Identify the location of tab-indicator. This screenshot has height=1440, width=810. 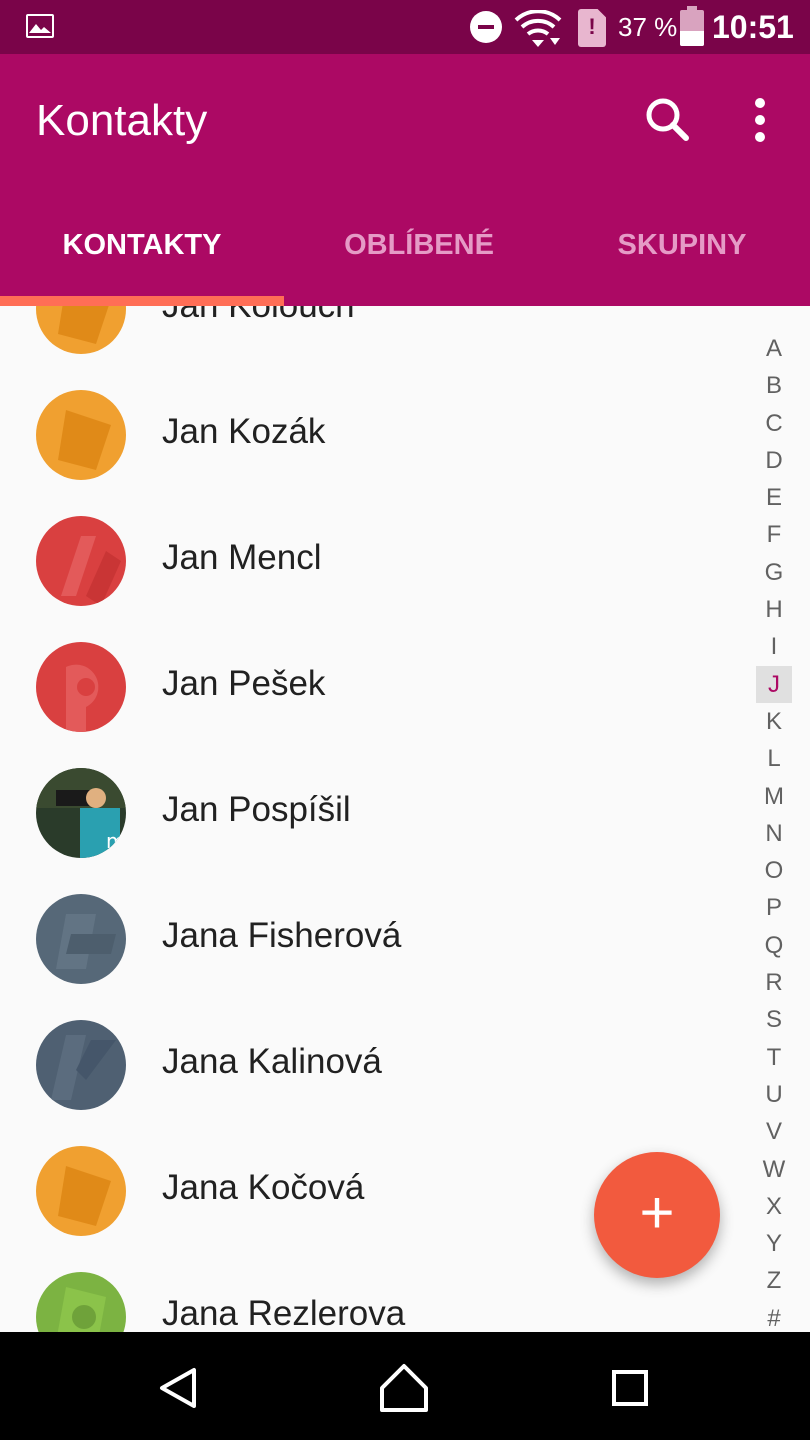
(142, 301).